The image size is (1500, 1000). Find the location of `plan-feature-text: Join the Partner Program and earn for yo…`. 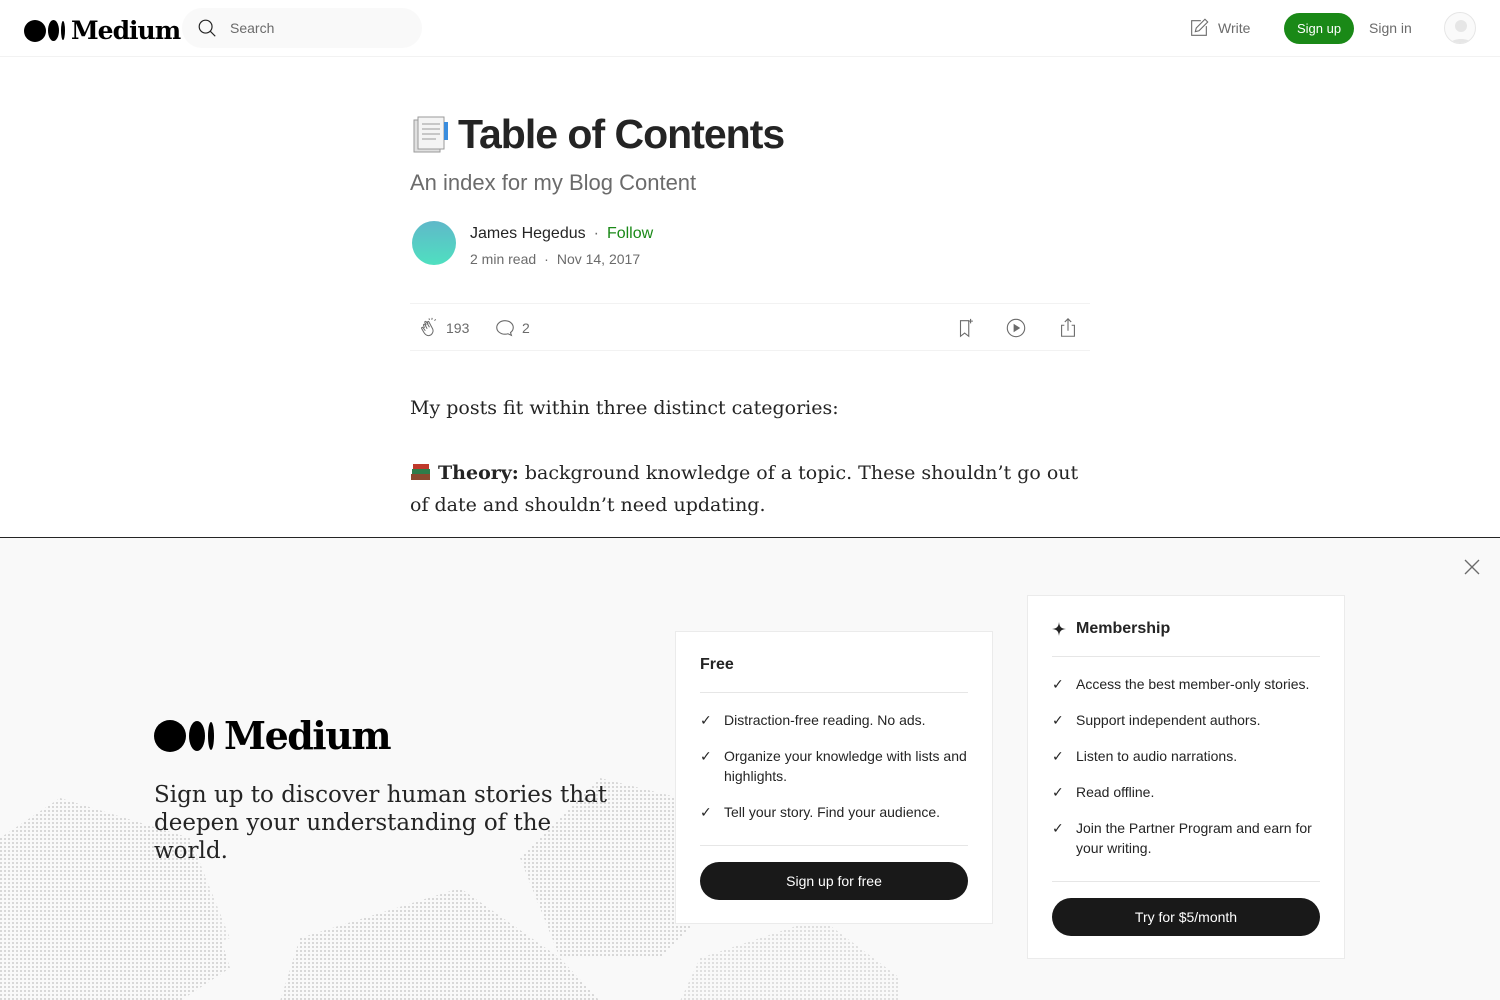

plan-feature-text: Join the Partner Program and earn for yo… is located at coordinates (1194, 838).